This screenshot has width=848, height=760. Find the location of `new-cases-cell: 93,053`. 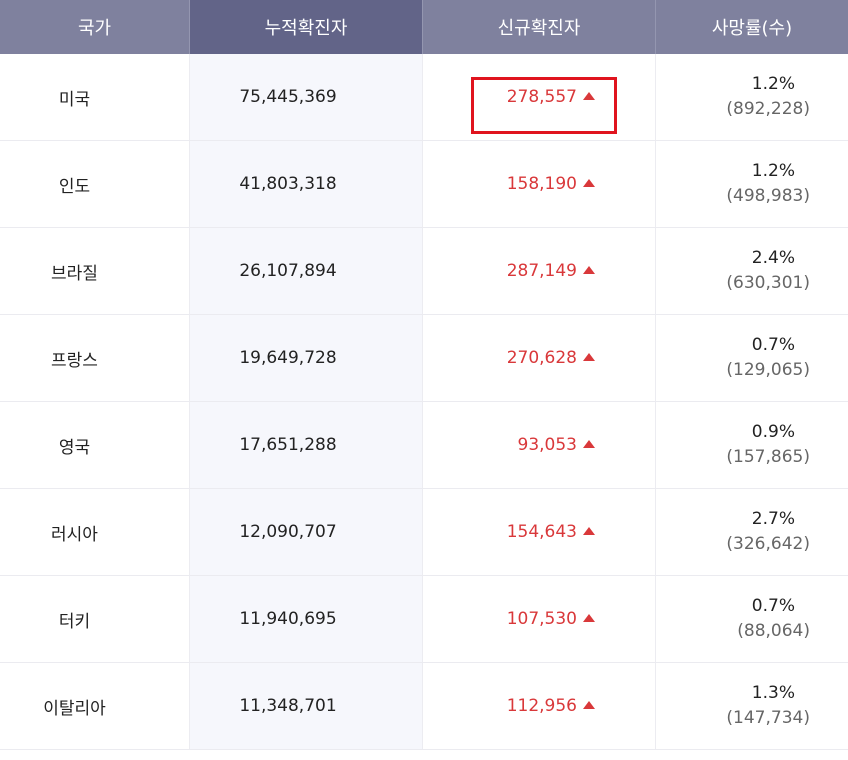

new-cases-cell: 93,053 is located at coordinates (539, 445).